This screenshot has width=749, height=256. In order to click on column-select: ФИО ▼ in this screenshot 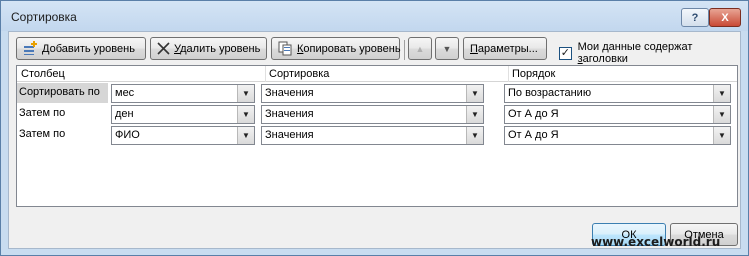, I will do `click(183, 135)`.